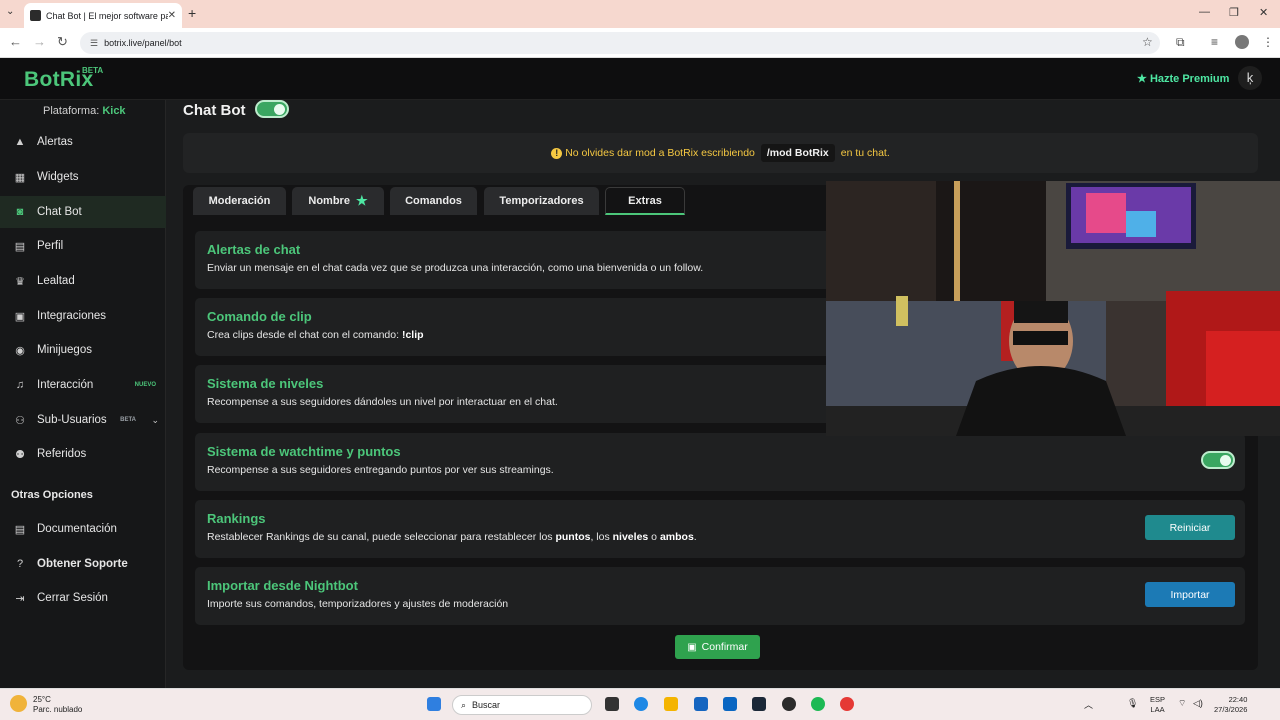 The image size is (1280, 720). I want to click on tab-comandos: Comandos, so click(433, 201).